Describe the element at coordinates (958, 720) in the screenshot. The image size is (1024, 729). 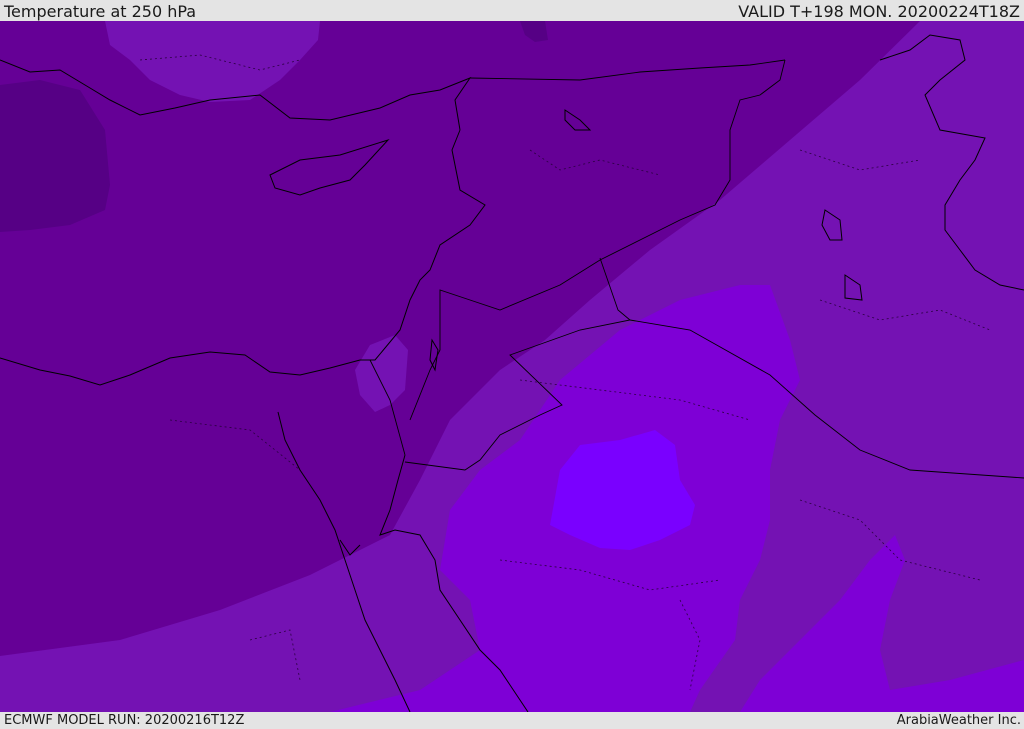
I see `credit-text: ArabiaWeather Inc.` at that location.